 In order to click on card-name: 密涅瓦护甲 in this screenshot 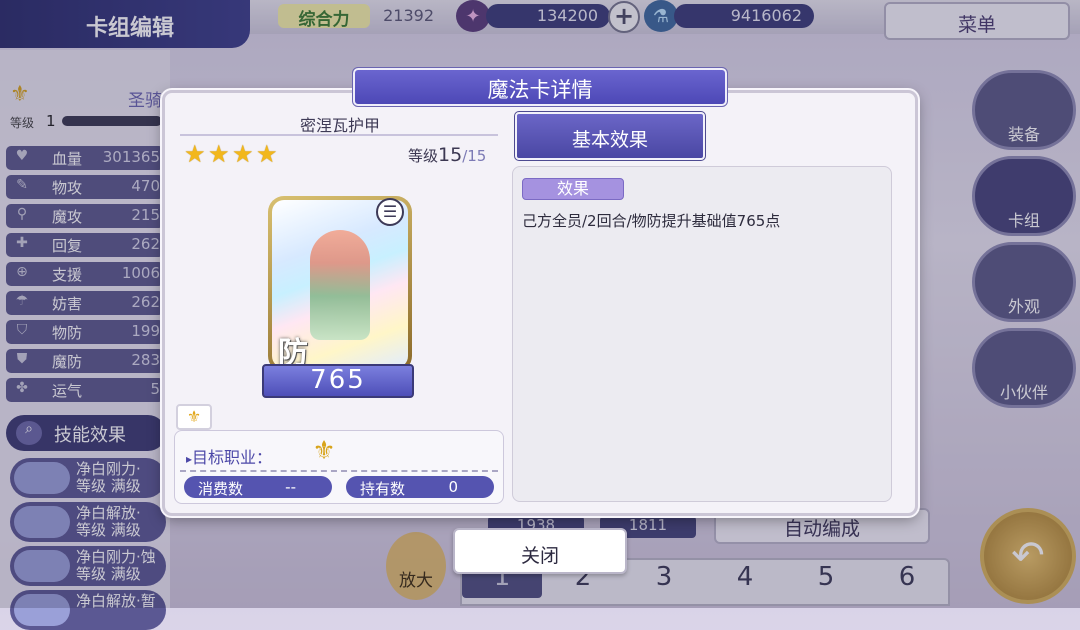, I will do `click(339, 125)`.